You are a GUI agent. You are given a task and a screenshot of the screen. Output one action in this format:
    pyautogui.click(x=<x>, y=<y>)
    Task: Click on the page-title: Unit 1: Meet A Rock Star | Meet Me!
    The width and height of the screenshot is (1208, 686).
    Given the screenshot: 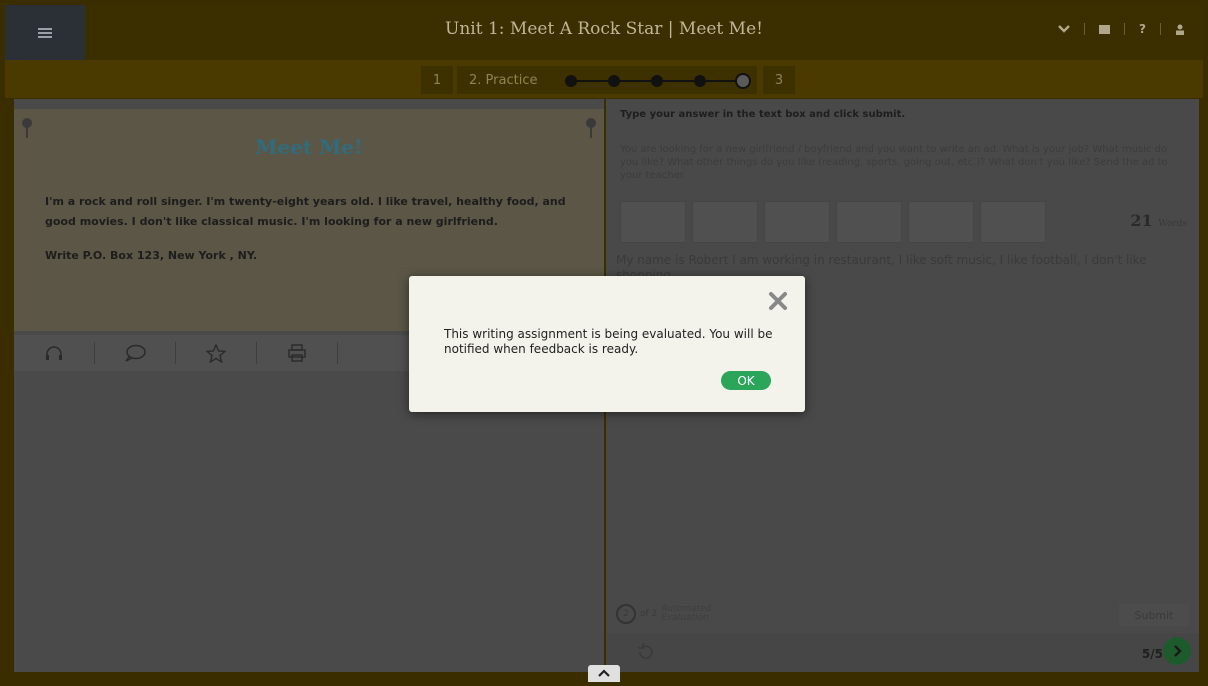 What is the action you would take?
    pyautogui.click(x=604, y=29)
    